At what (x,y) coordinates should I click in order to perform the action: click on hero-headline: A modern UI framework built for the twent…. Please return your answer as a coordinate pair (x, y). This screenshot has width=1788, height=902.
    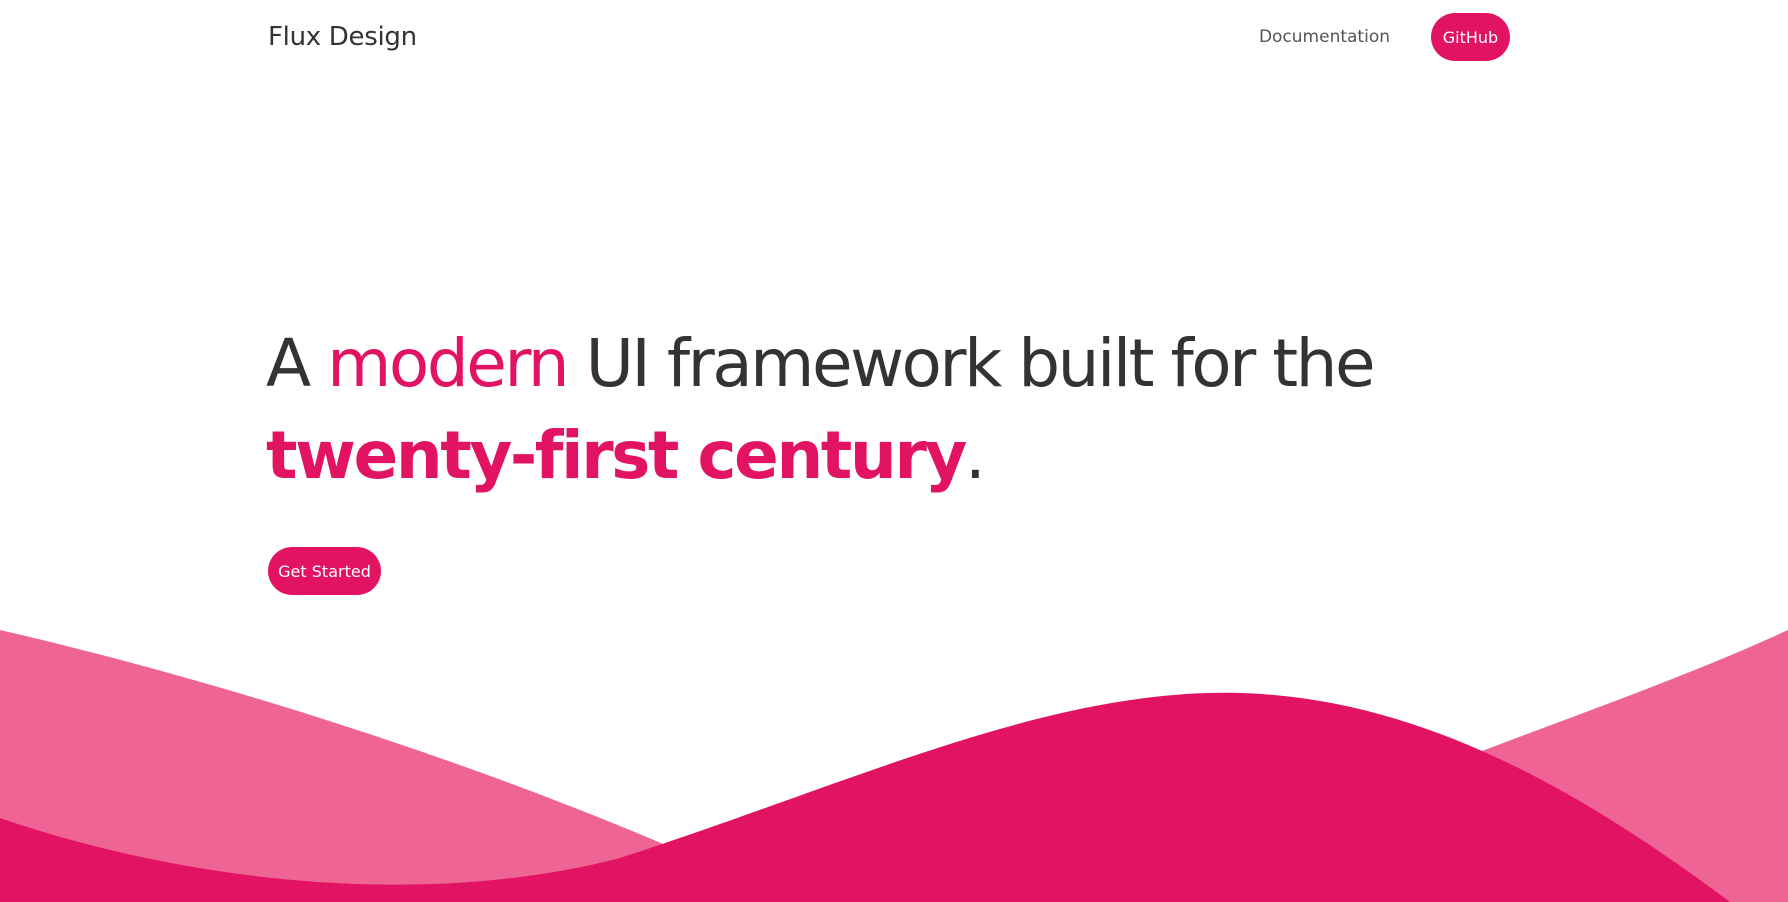
    Looking at the image, I should click on (916, 410).